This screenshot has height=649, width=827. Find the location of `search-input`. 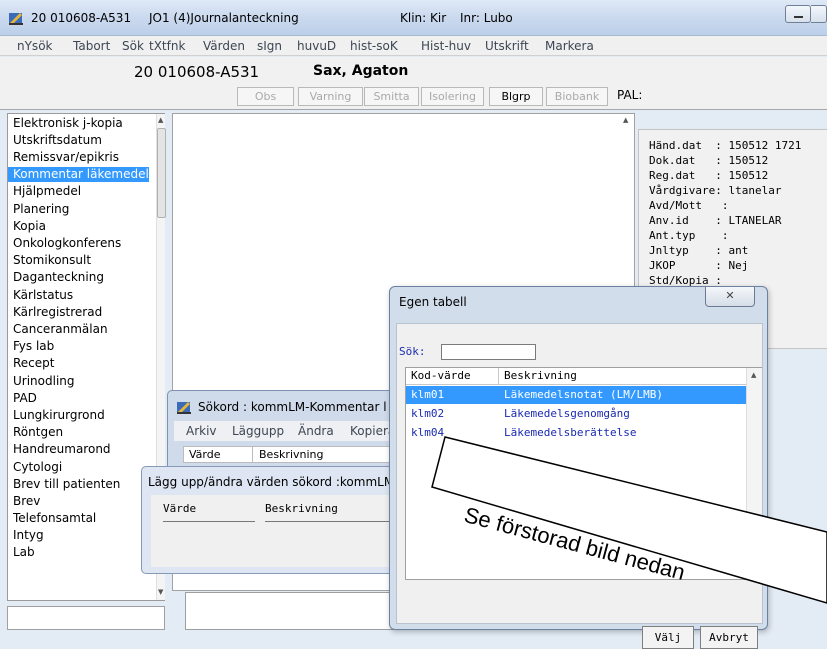

search-input is located at coordinates (488, 352).